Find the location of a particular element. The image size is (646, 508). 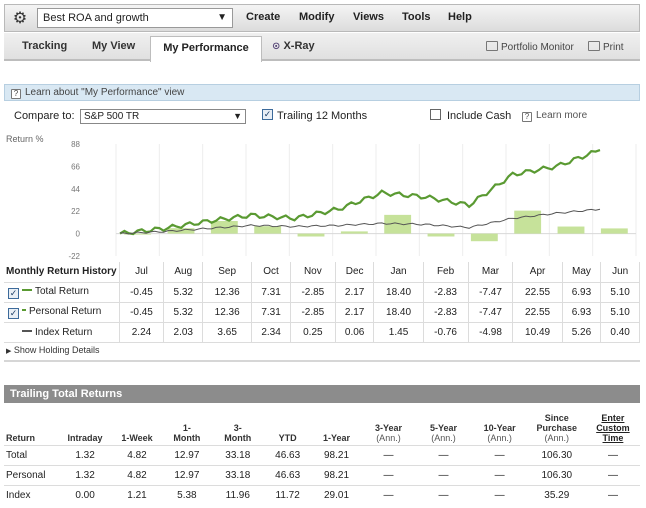

col-header: 1-Year is located at coordinates (337, 424).